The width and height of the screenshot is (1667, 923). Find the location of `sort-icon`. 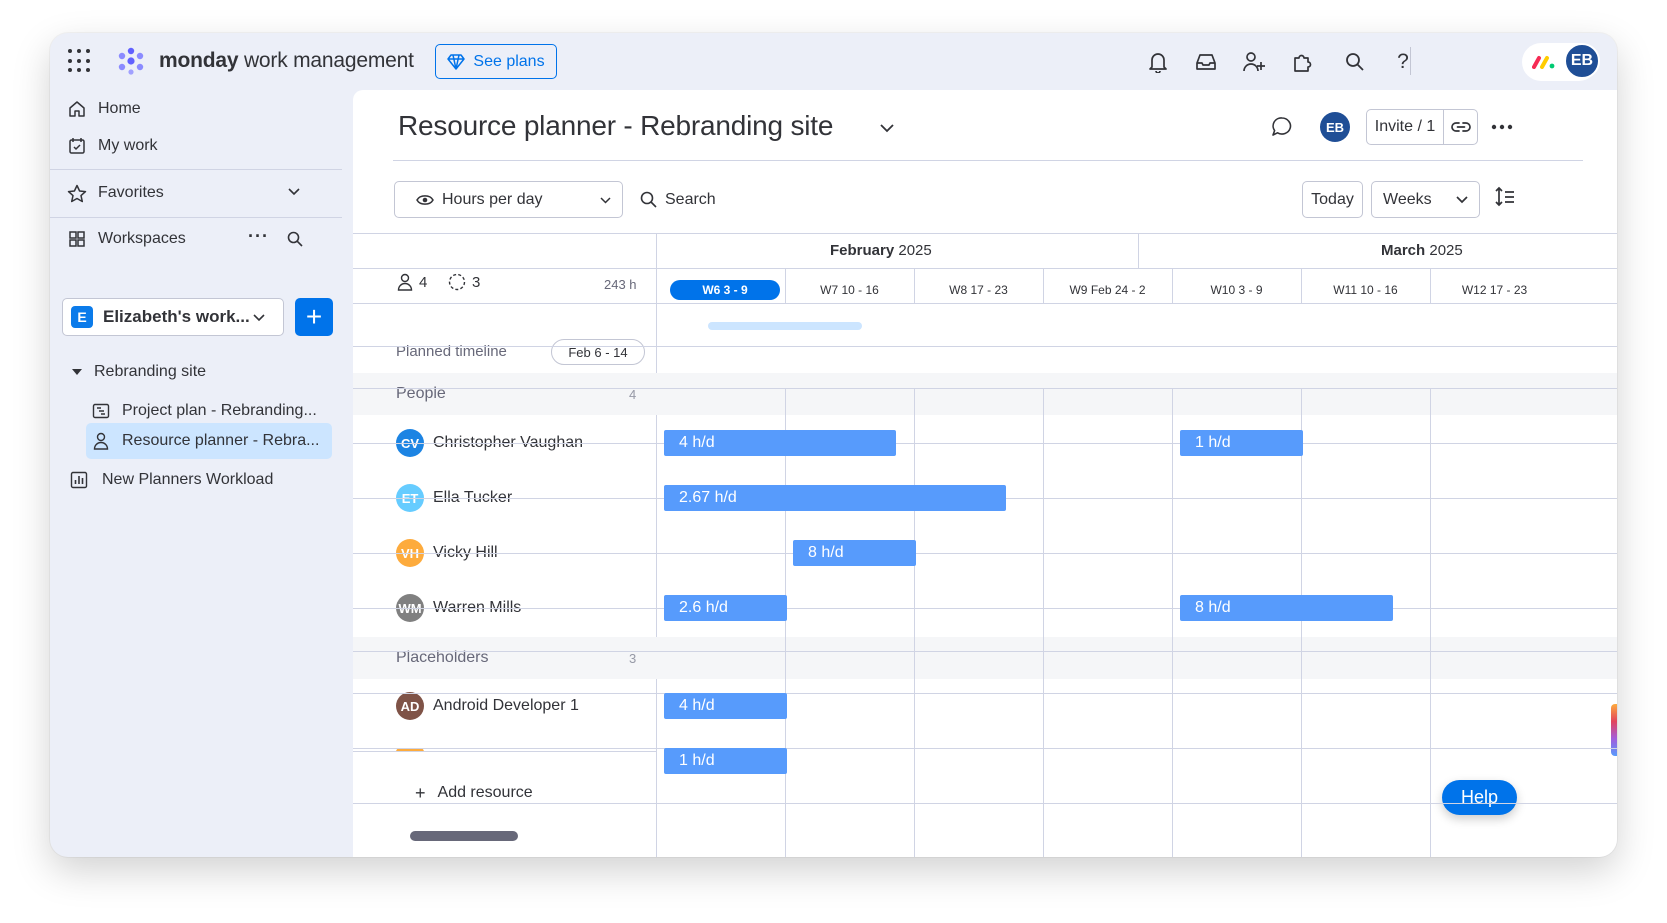

sort-icon is located at coordinates (1505, 197).